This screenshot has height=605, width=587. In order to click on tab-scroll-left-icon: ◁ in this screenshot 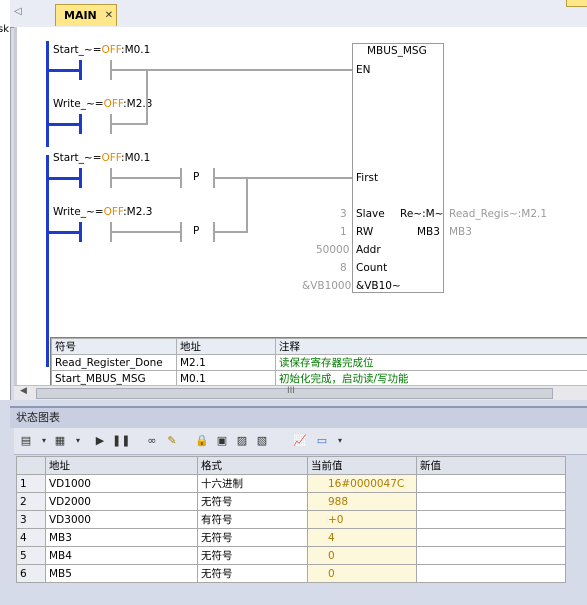, I will do `click(20, 13)`.